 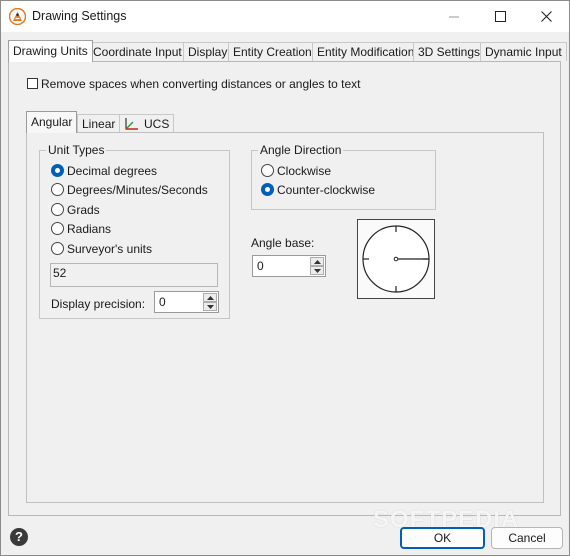 I want to click on subtab-angular: Angular, so click(x=52, y=122).